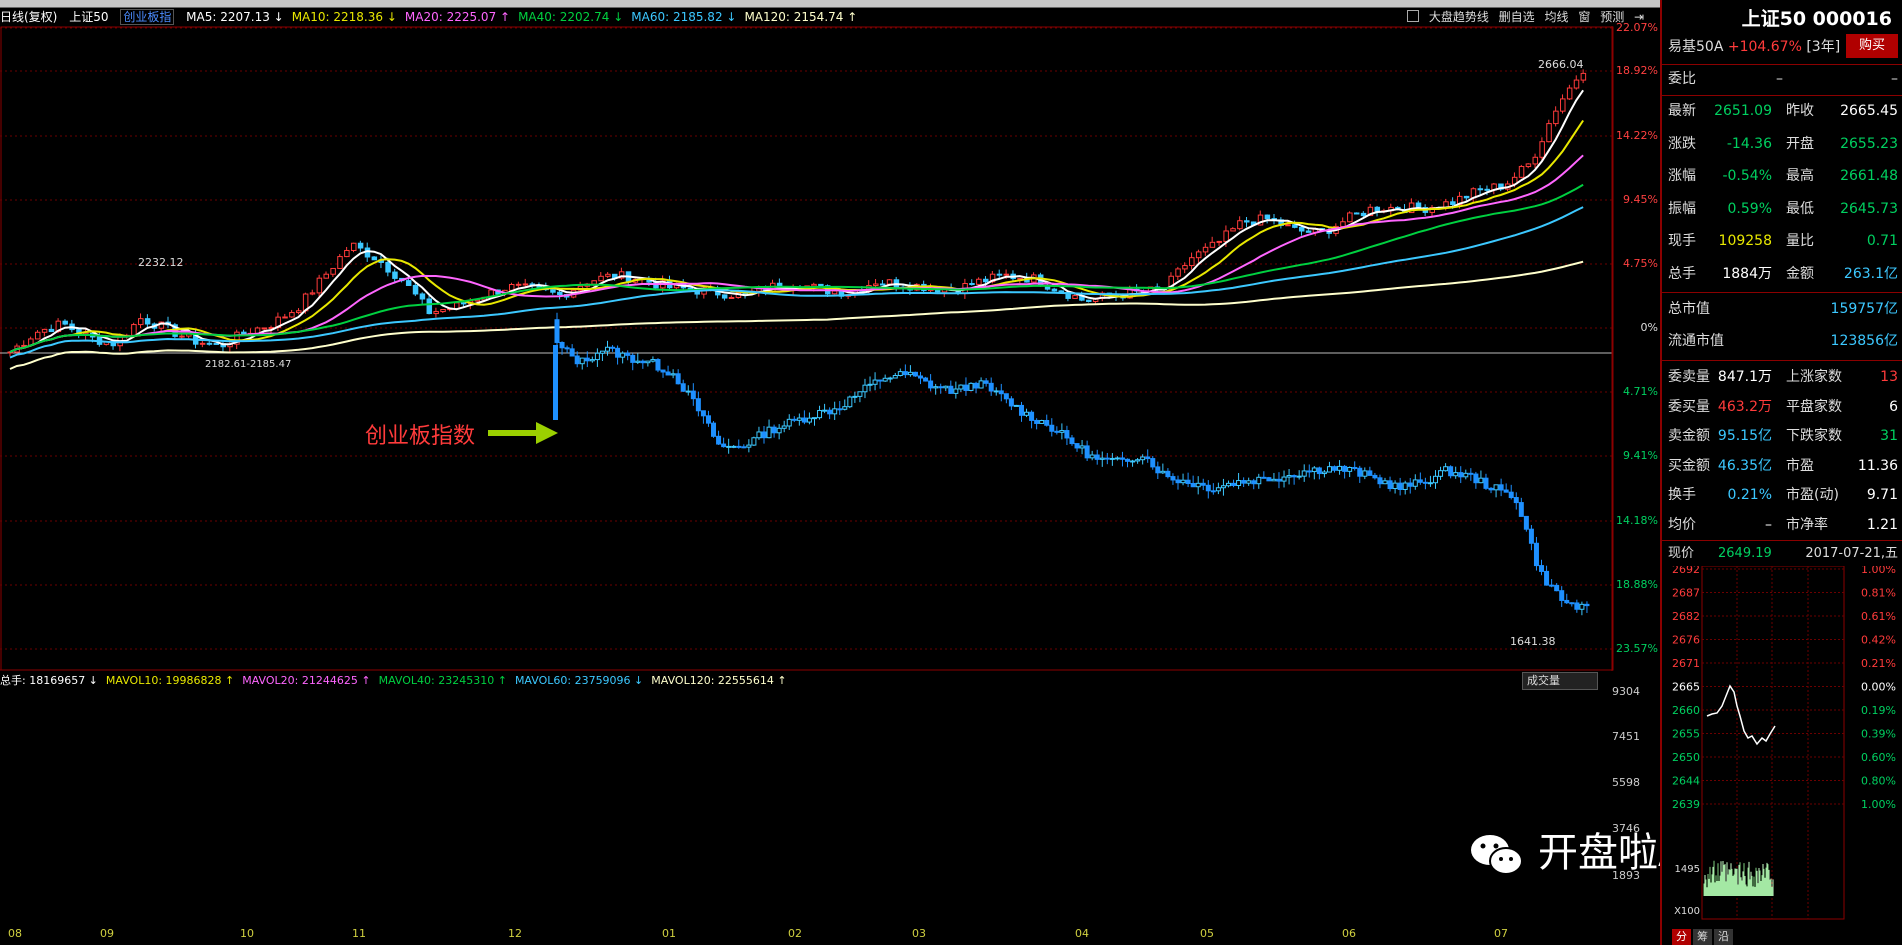 The image size is (1902, 945). Describe the element at coordinates (1681, 553) in the screenshot. I see `now-label: 现价` at that location.